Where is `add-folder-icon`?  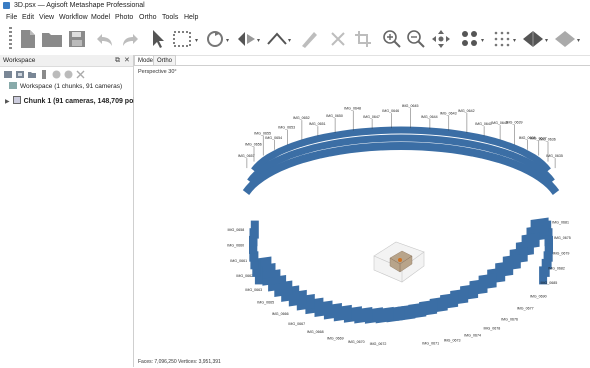
add-folder-icon is located at coordinates (32, 74).